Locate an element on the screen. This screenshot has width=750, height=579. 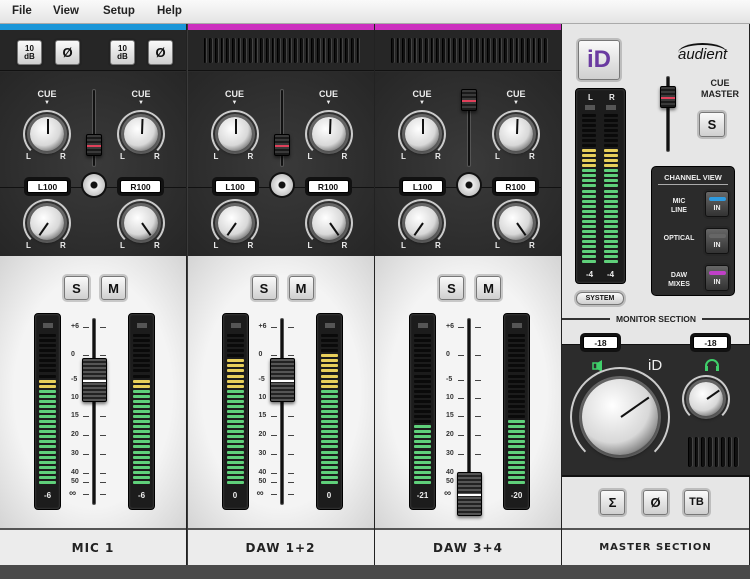
cue-marker-icon: ▼ is located at coordinates (328, 103).